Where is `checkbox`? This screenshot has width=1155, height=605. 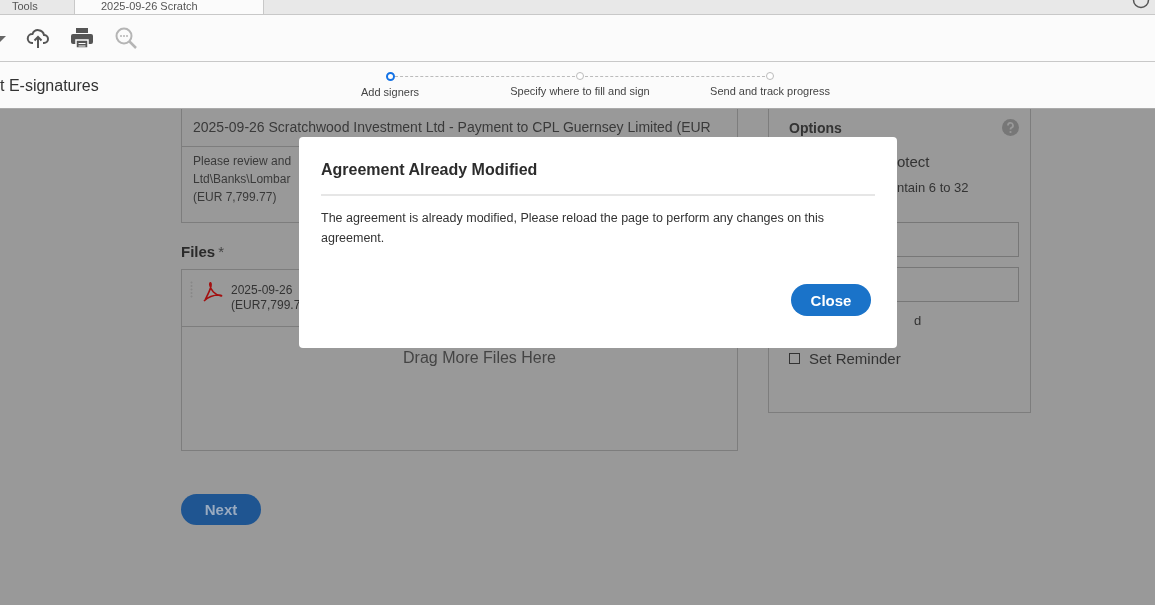 checkbox is located at coordinates (794, 358).